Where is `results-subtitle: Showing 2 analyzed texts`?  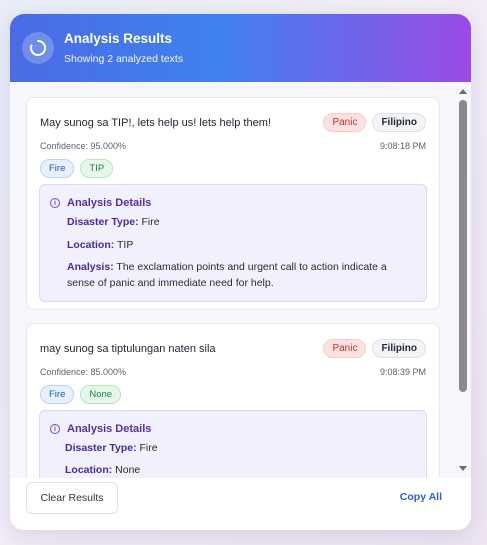 results-subtitle: Showing 2 analyzed texts is located at coordinates (124, 59).